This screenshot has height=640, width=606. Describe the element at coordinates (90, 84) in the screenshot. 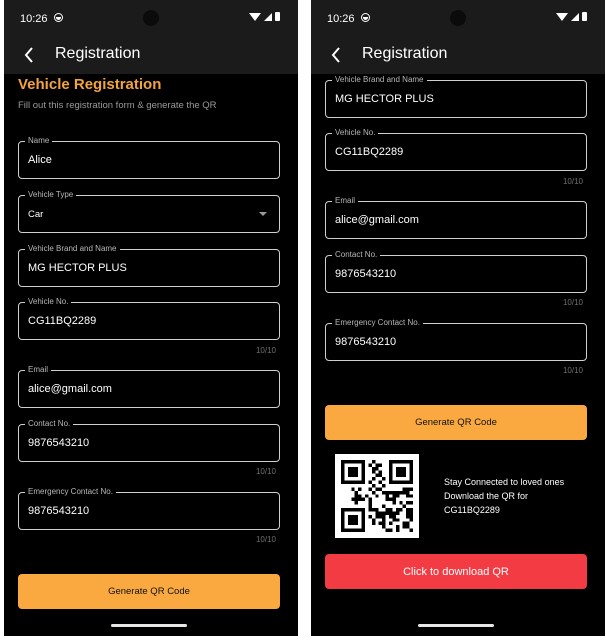

I see `form-heading: Vehicle Registration` at that location.